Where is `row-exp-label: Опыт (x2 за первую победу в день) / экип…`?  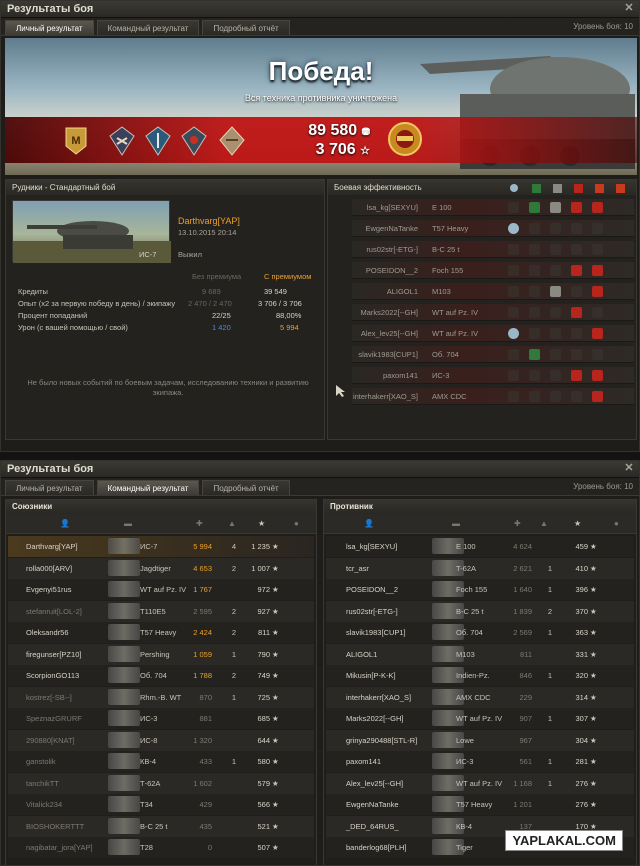
row-exp-label: Опыт (x2 за первую победу в день) / экип… is located at coordinates (97, 303).